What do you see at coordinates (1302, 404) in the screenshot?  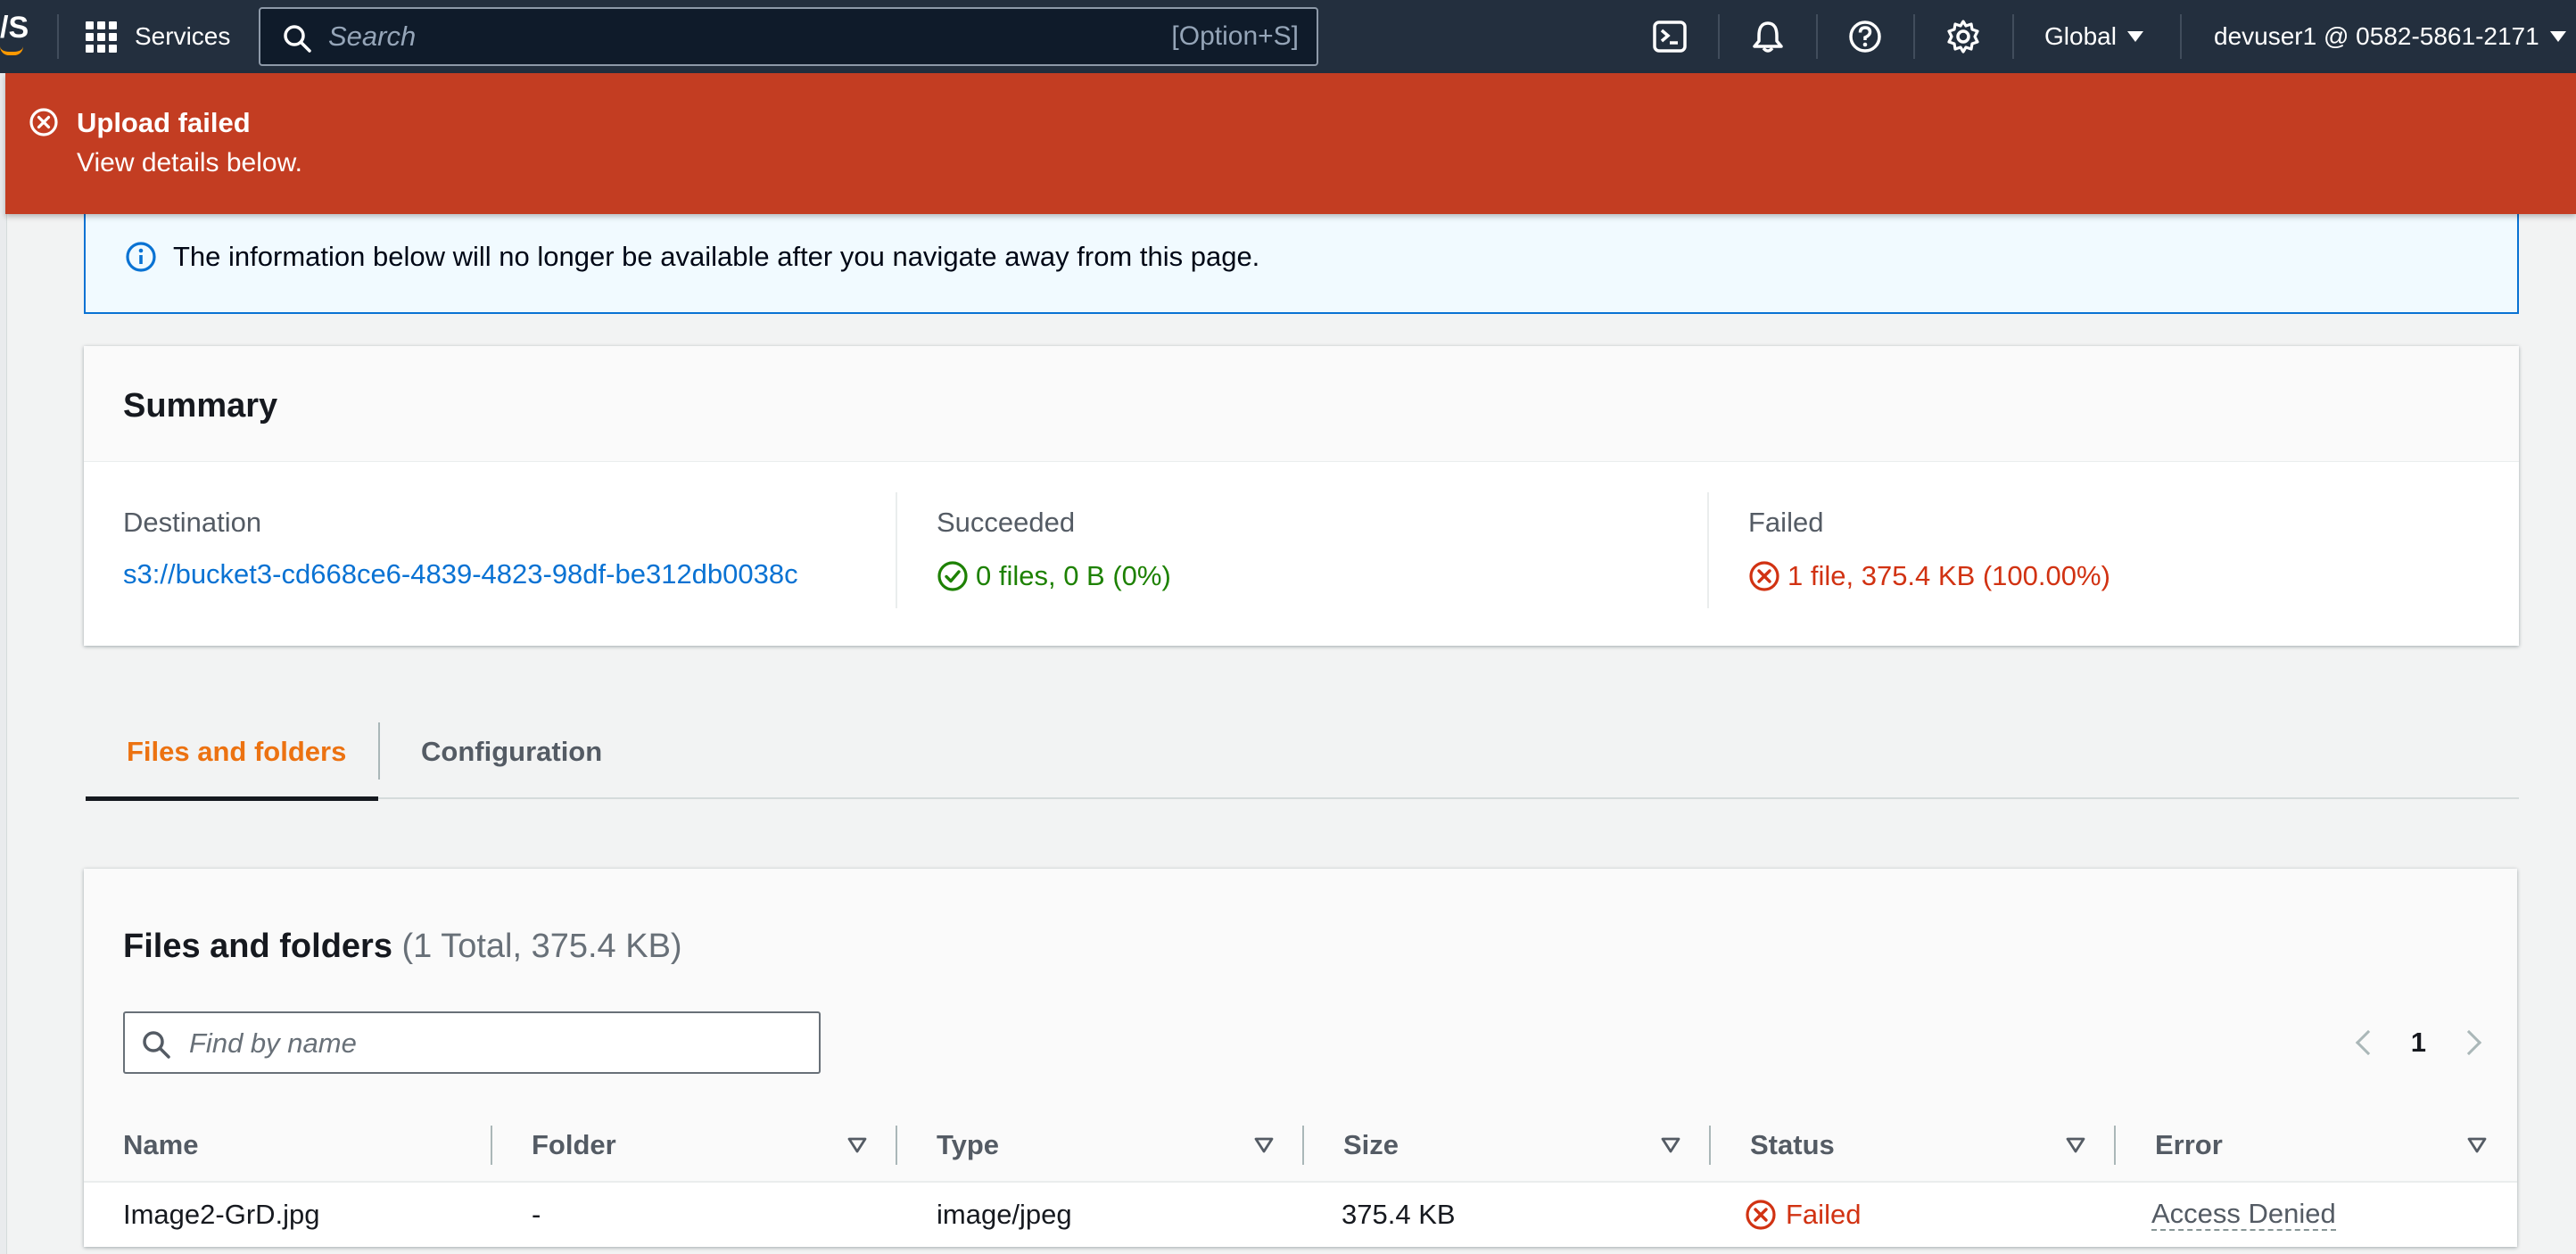 I see `summary-header: Summary` at bounding box center [1302, 404].